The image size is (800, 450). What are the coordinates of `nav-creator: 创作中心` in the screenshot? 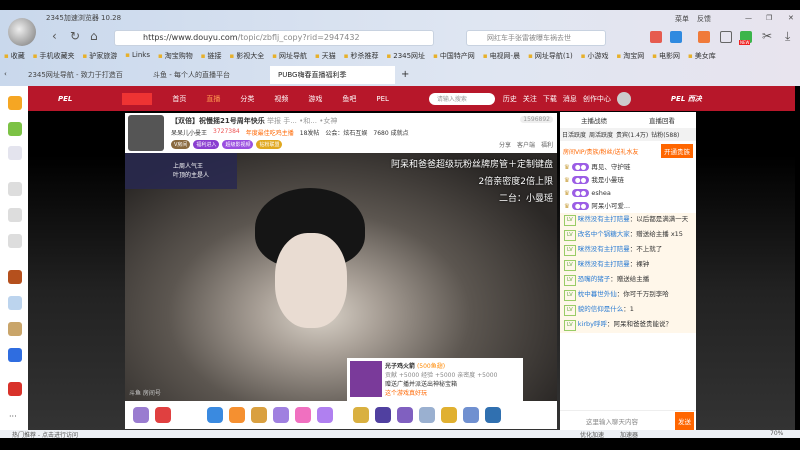 It's located at (597, 99).